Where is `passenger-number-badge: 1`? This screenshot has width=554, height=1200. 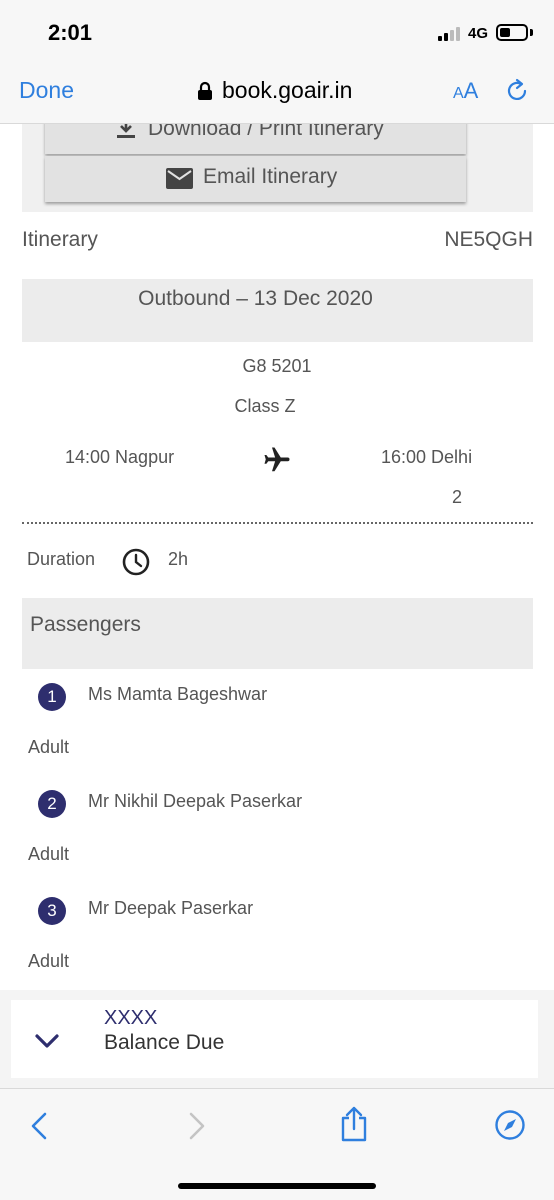
passenger-number-badge: 1 is located at coordinates (52, 697).